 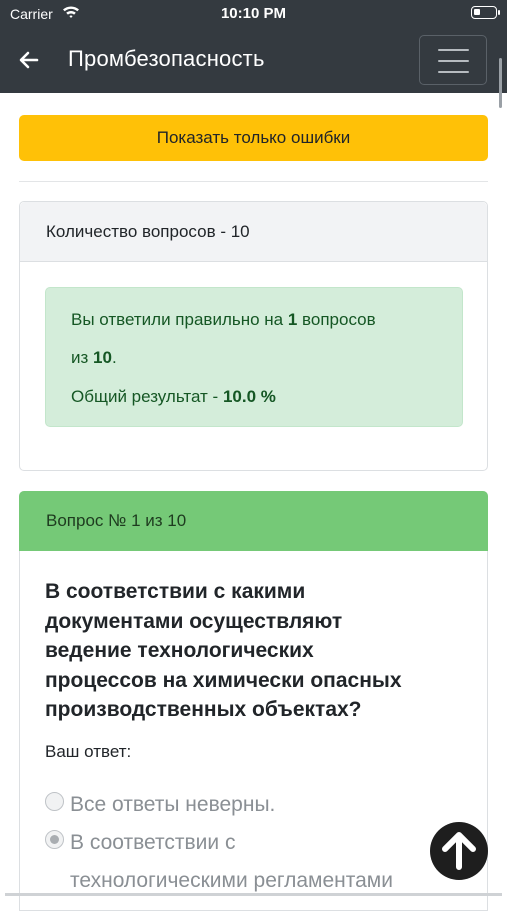 I want to click on battery-icon, so click(x=485, y=12).